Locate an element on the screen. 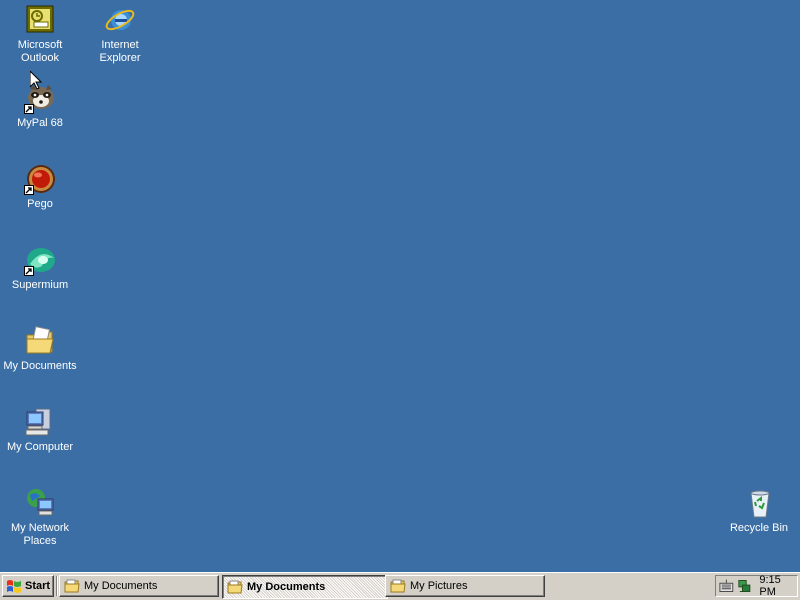 This screenshot has height=600, width=800. desktop-icon-my-documents: My Documents is located at coordinates (40, 349).